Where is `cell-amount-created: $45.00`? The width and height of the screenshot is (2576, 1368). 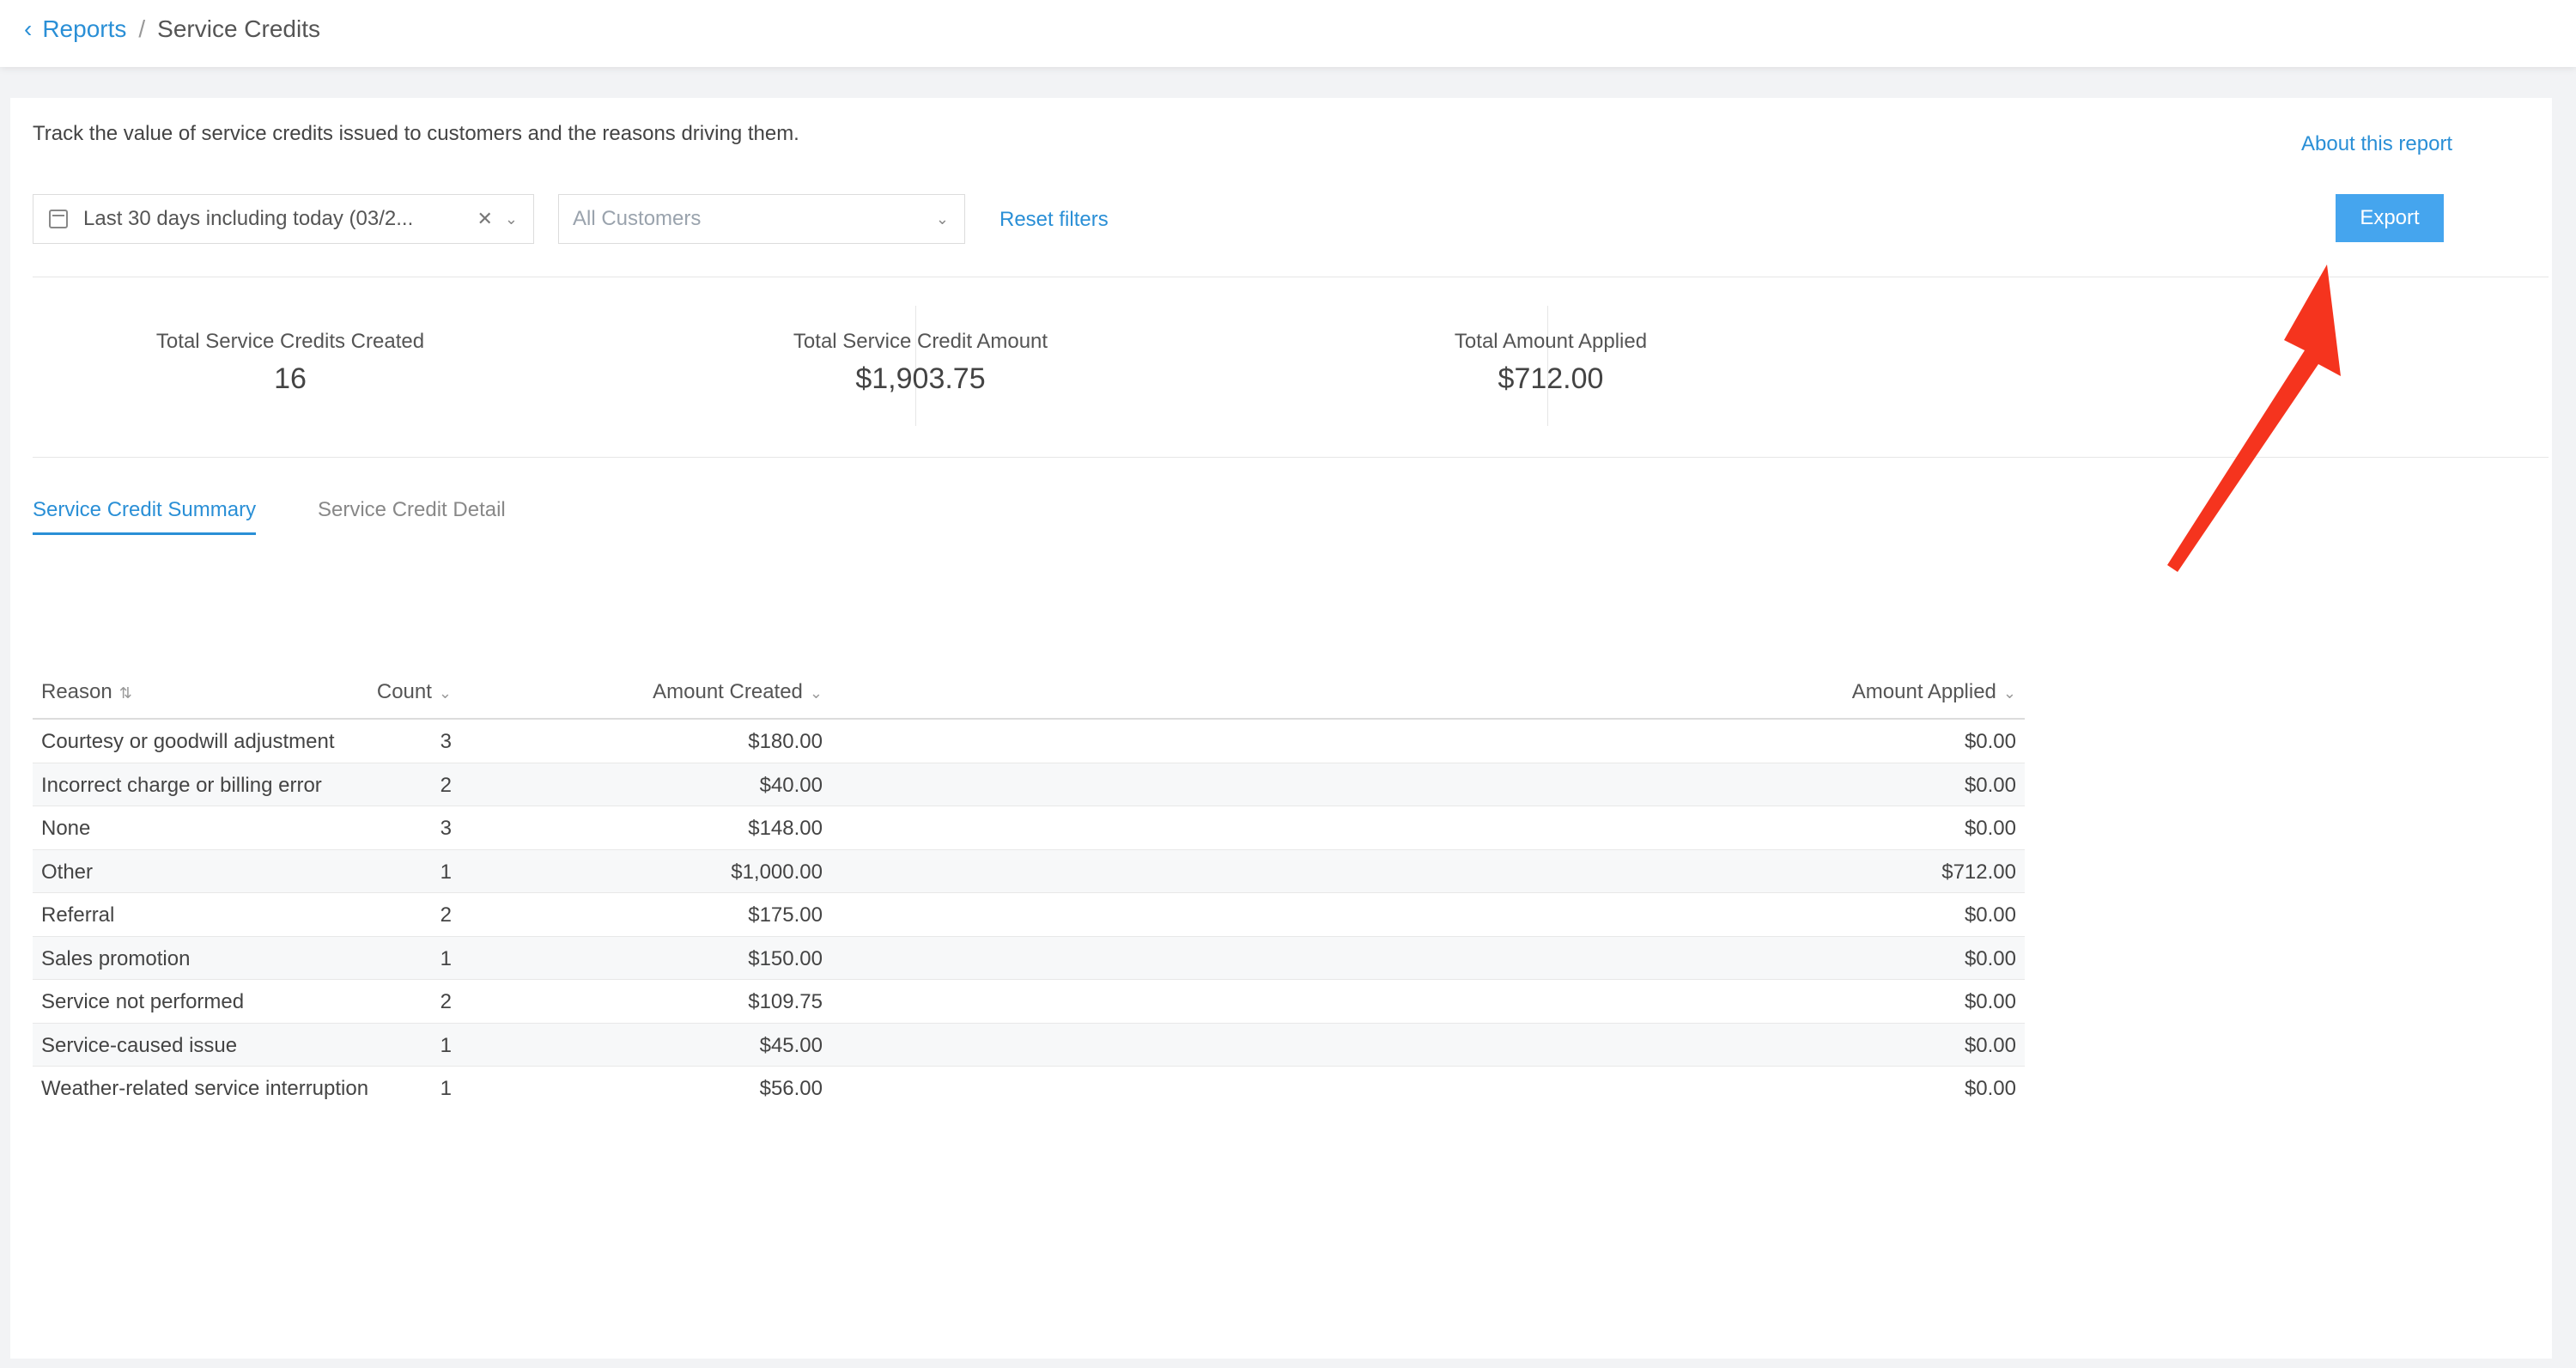
cell-amount-created: $45.00 is located at coordinates (791, 1045).